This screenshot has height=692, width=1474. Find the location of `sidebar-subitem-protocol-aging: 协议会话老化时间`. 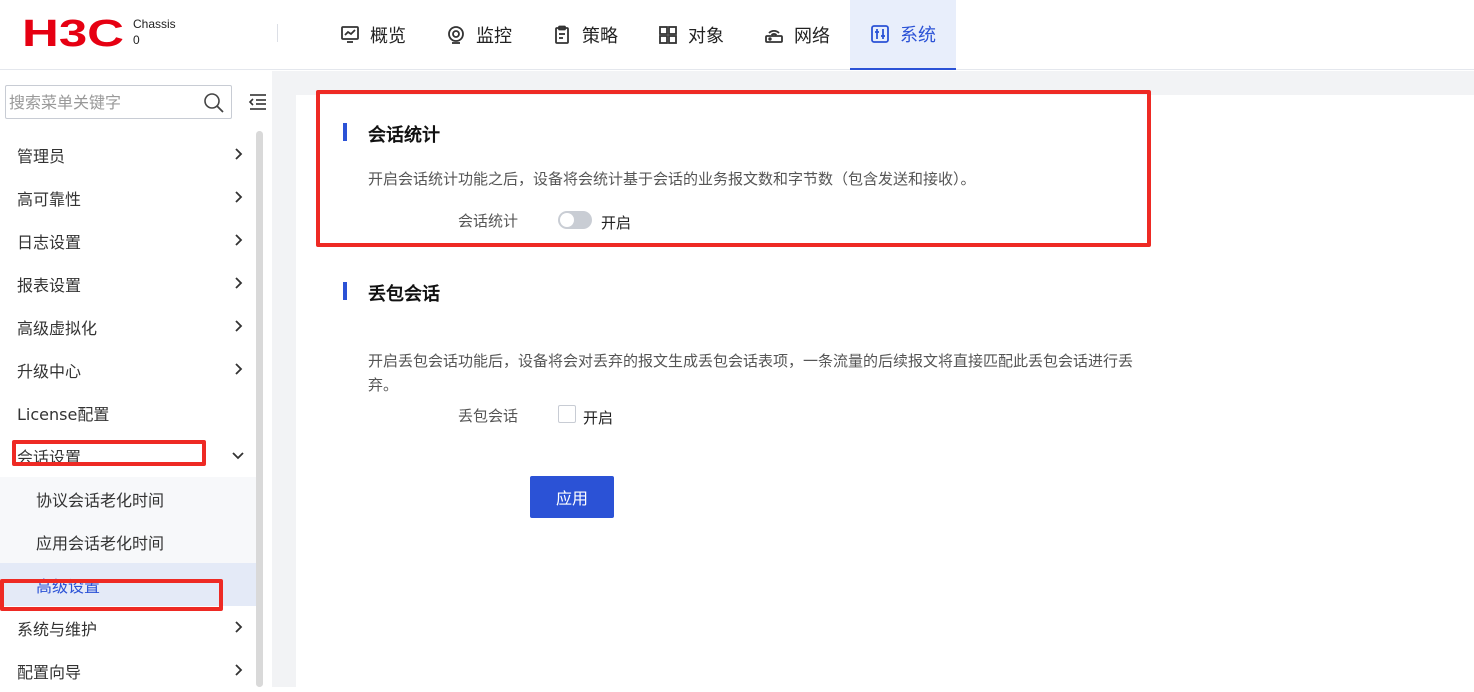

sidebar-subitem-protocol-aging: 协议会话老化时间 is located at coordinates (128, 498).